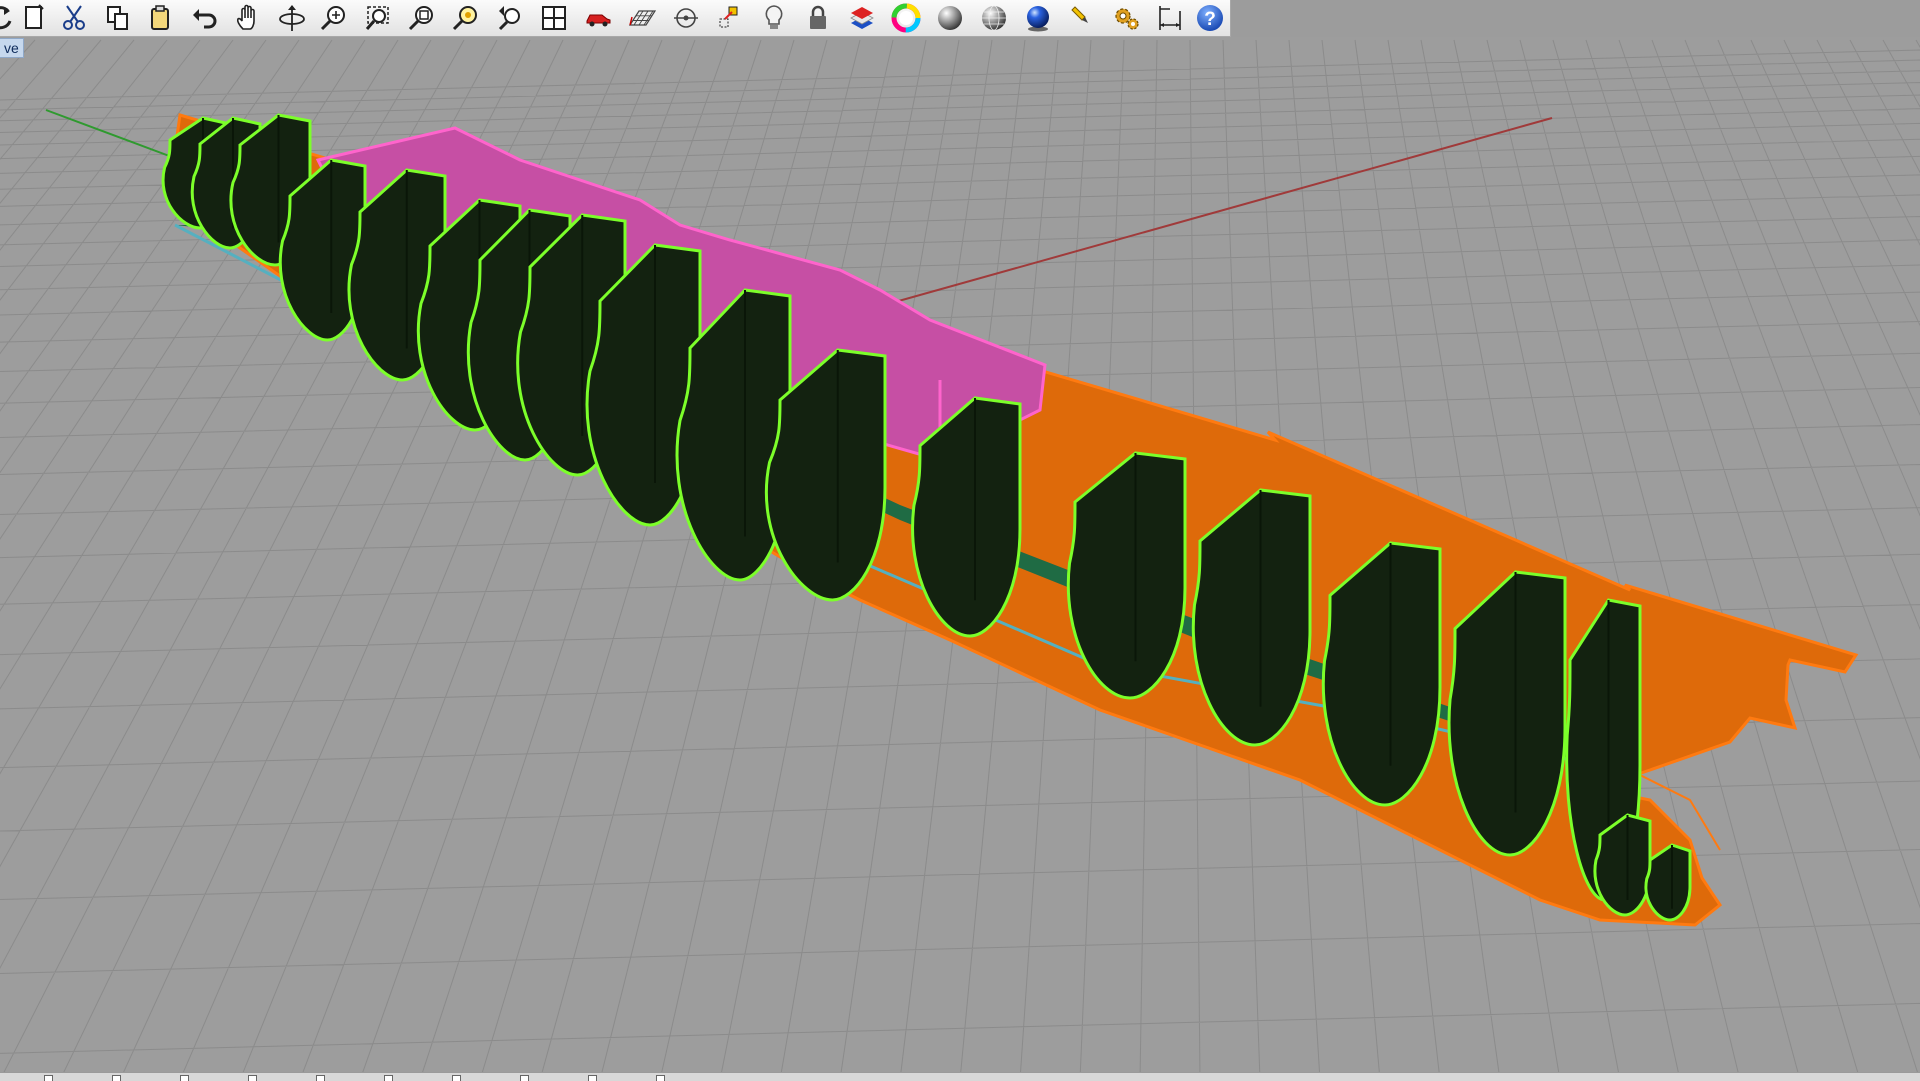 The width and height of the screenshot is (1920, 1081). Describe the element at coordinates (334, 18) in the screenshot. I see `zoom-dynamic-icon` at that location.